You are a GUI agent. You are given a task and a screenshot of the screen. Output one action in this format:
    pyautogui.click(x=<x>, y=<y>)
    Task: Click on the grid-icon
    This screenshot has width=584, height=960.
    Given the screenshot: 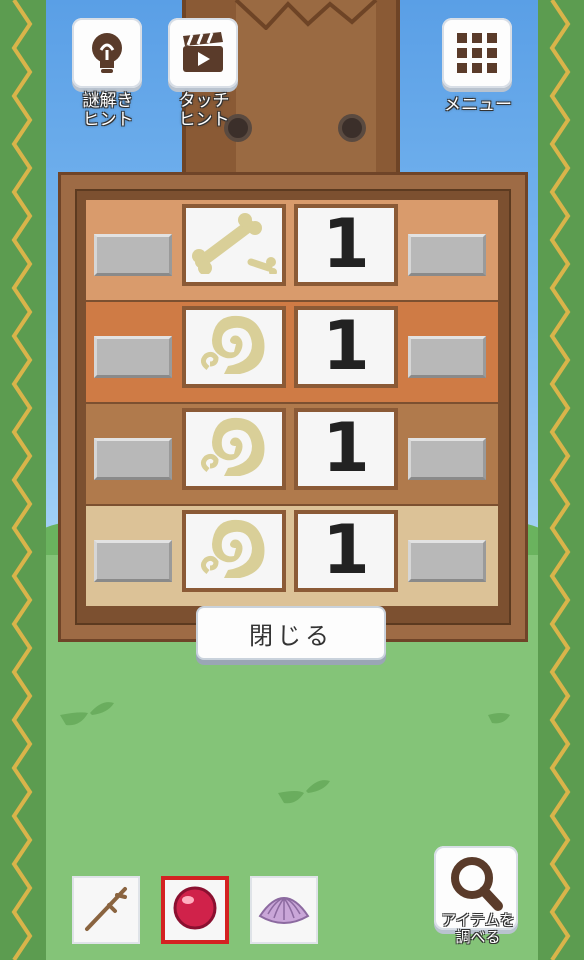 What is the action you would take?
    pyautogui.click(x=477, y=53)
    